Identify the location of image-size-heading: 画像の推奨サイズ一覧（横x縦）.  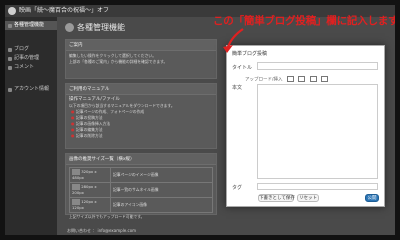
(141, 159).